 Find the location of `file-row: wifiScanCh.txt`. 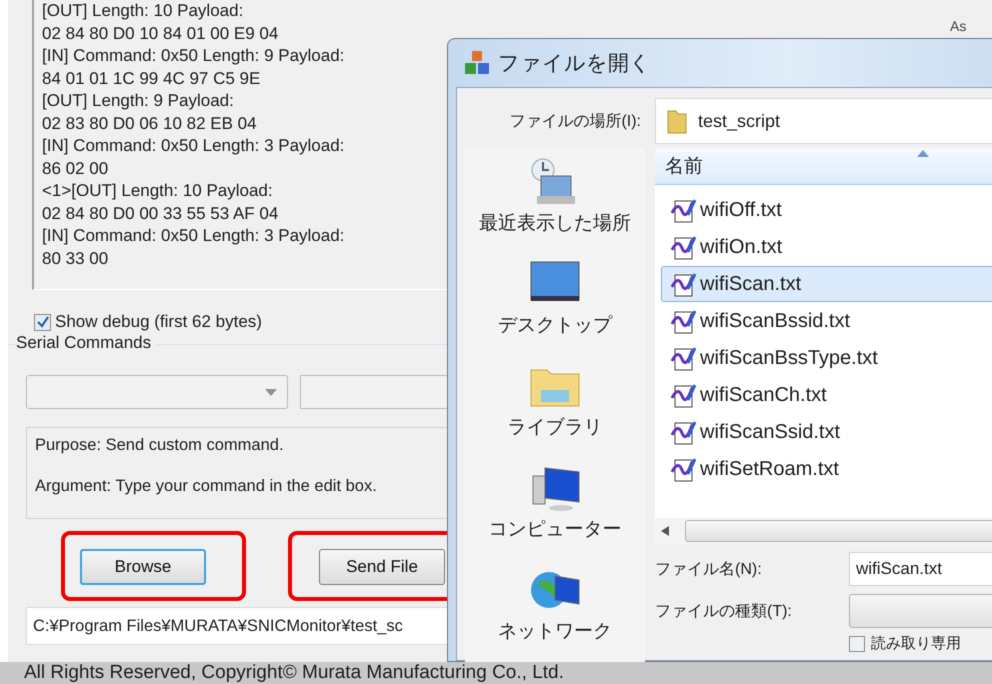

file-row: wifiScanCh.txt is located at coordinates (826, 395).